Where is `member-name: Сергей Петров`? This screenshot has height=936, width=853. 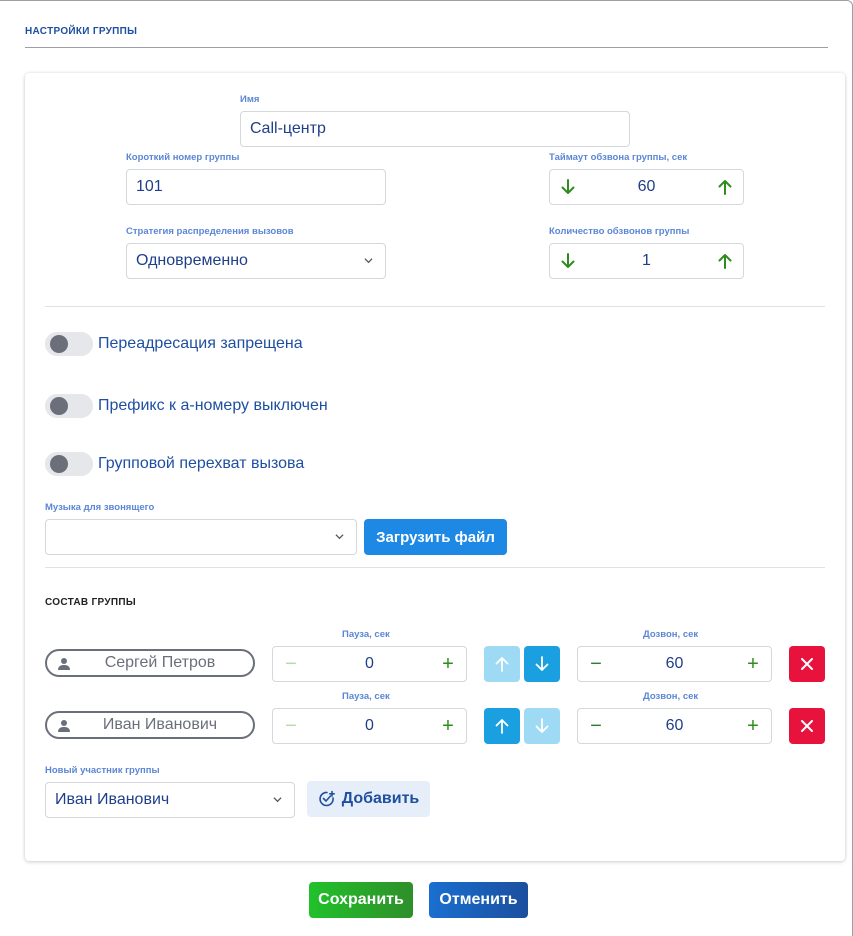 member-name: Сергей Петров is located at coordinates (160, 662).